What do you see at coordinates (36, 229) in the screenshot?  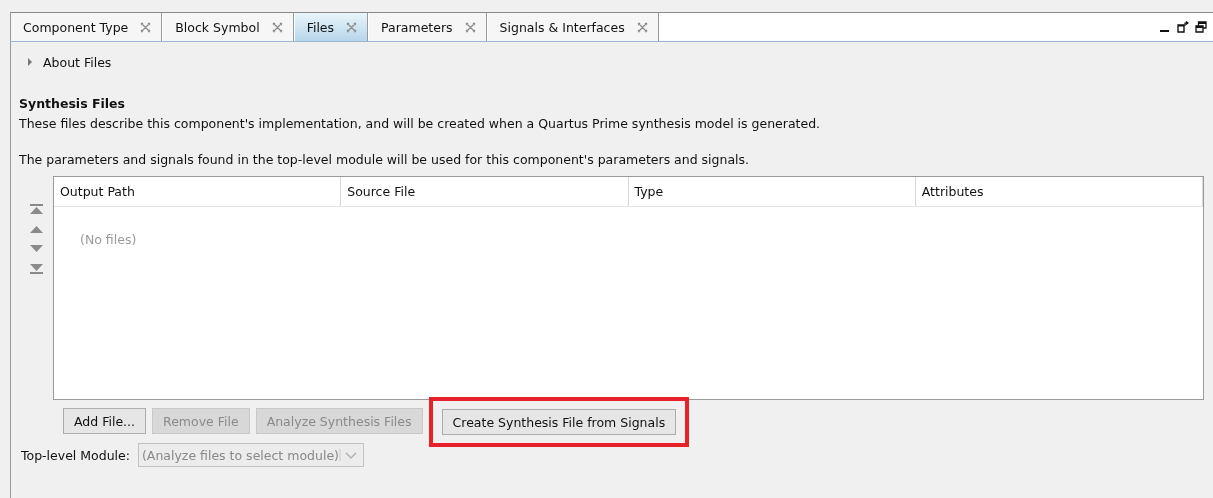 I see `move-up-icon` at bounding box center [36, 229].